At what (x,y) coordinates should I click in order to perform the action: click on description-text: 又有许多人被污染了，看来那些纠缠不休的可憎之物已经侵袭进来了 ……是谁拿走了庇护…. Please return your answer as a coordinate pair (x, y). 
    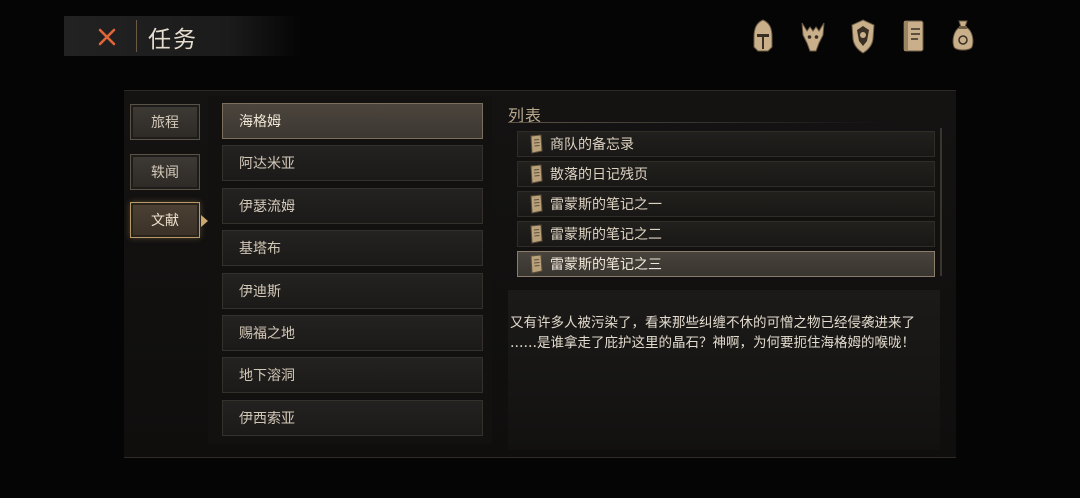
    Looking at the image, I should click on (724, 333).